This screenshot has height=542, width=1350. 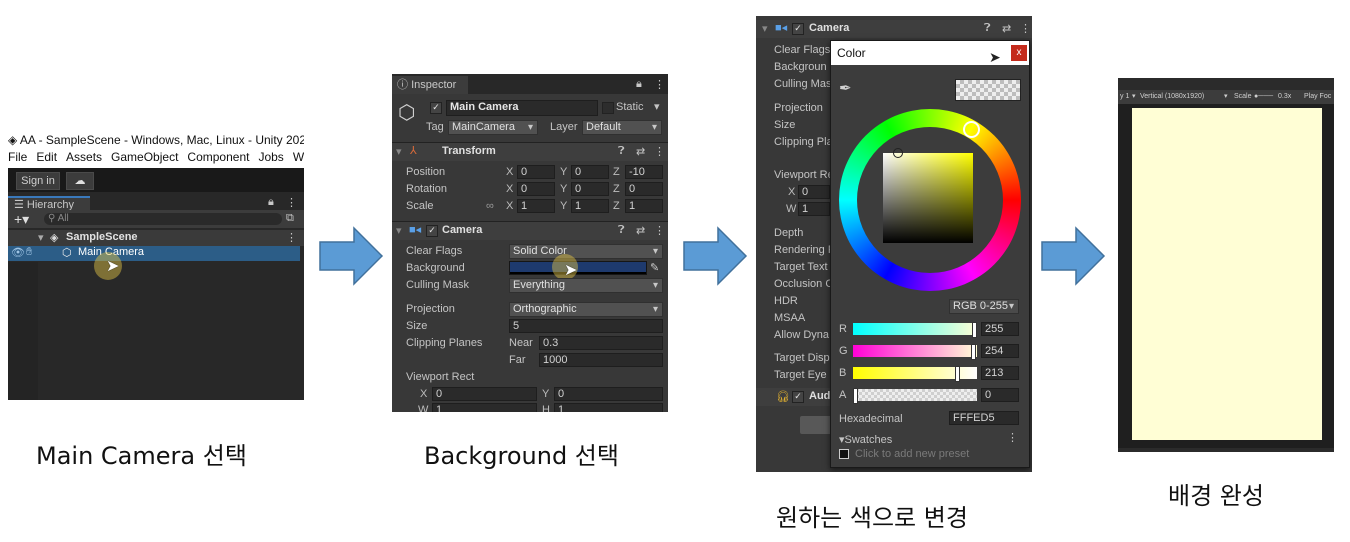 I want to click on static-dropdown-icon: ▾, so click(x=657, y=106).